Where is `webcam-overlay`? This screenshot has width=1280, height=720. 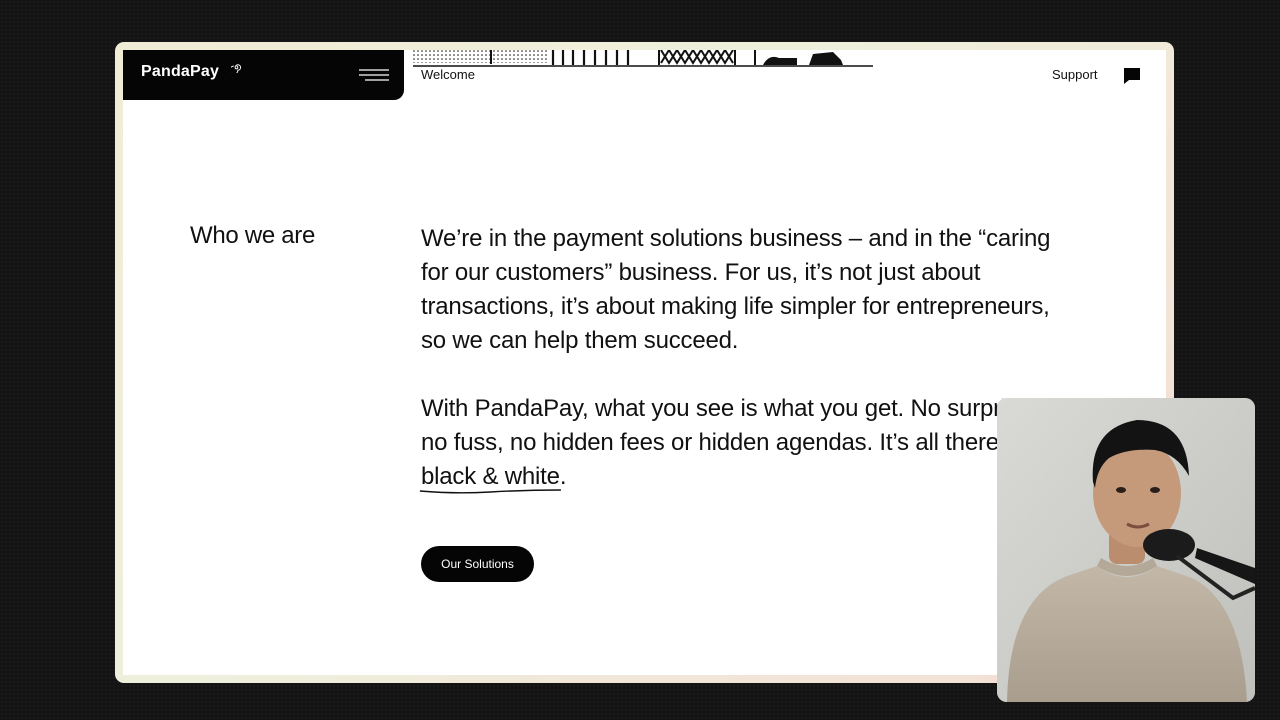
webcam-overlay is located at coordinates (1126, 550).